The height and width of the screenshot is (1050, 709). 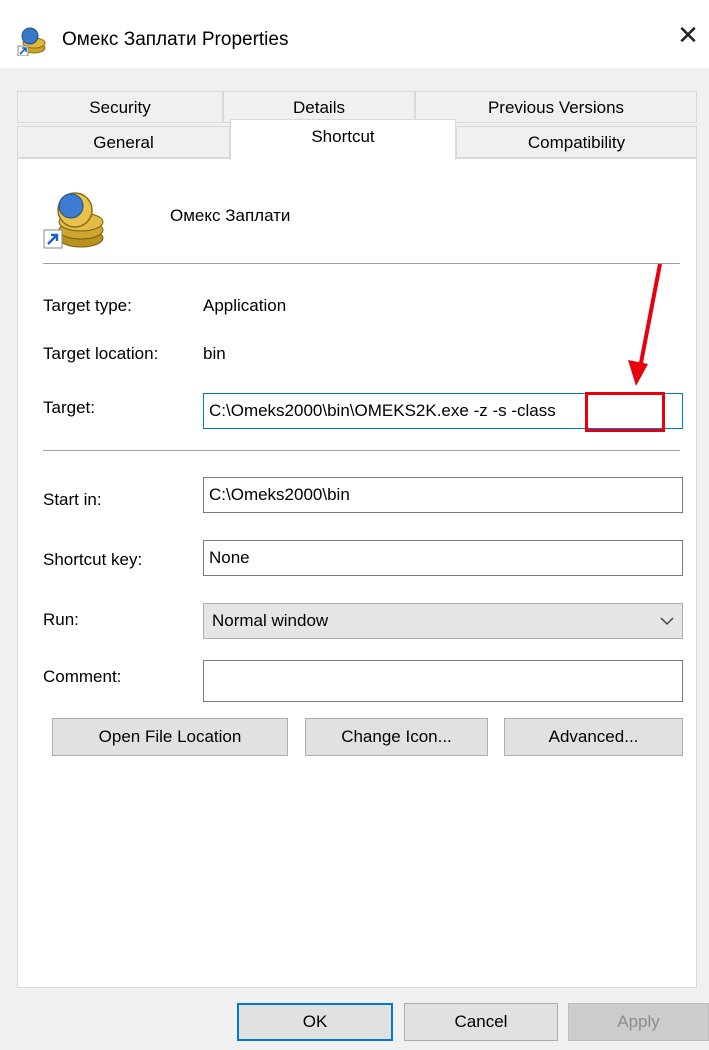 I want to click on target-type-label: Target type:, so click(x=87, y=305).